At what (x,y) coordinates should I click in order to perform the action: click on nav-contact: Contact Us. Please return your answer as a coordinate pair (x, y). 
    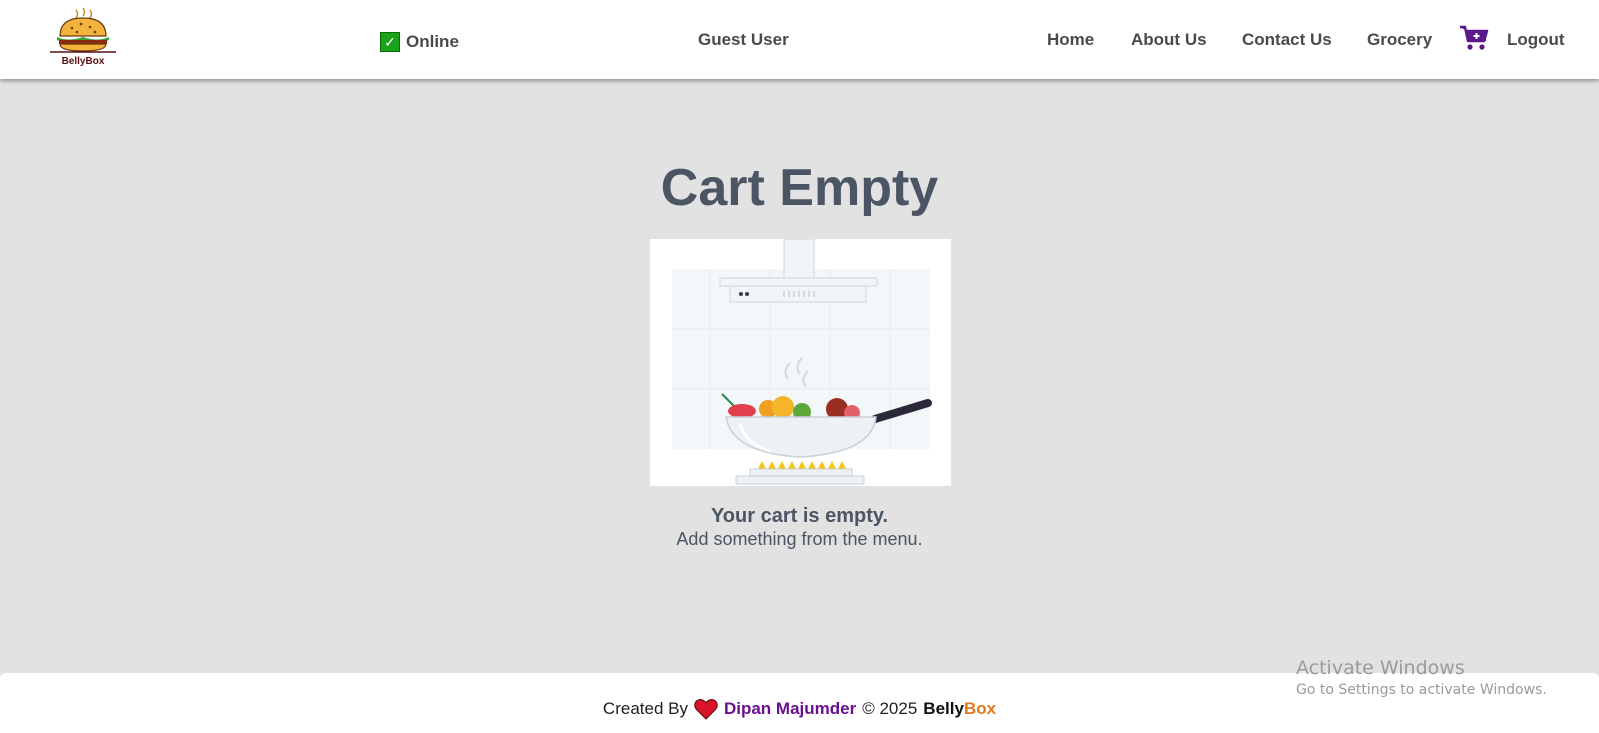
    Looking at the image, I should click on (1287, 40).